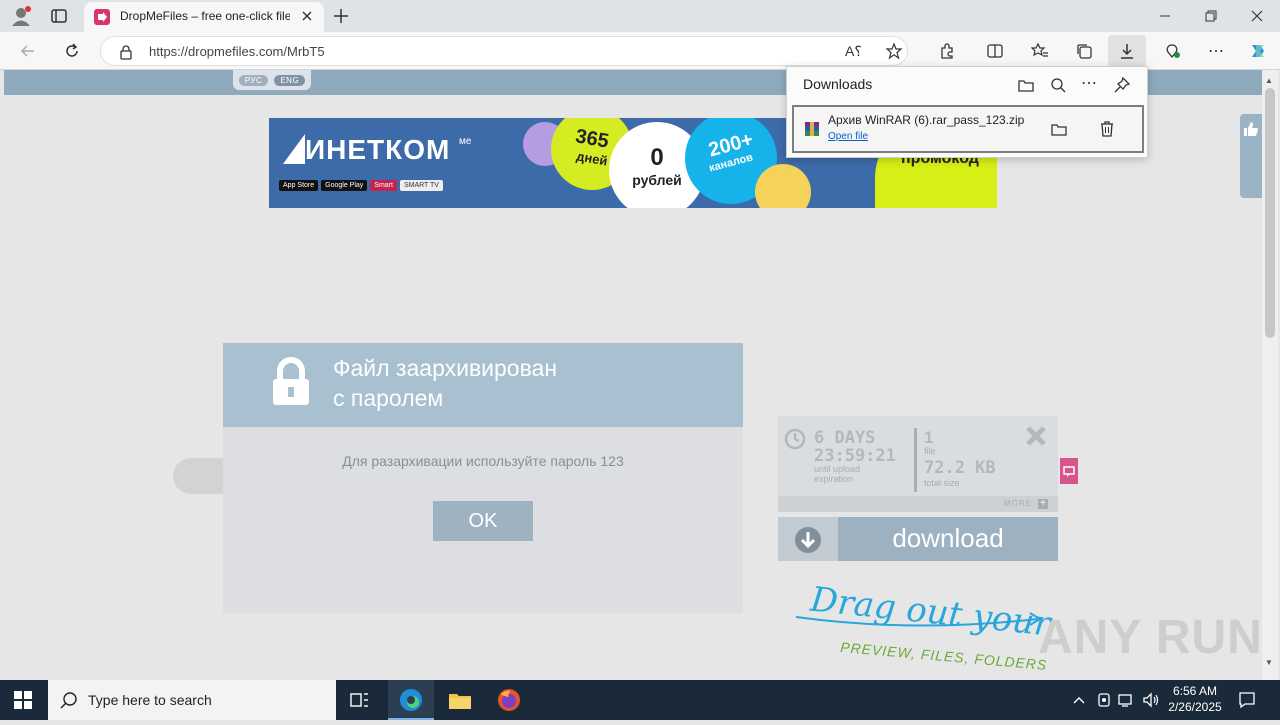 Image resolution: width=1280 pixels, height=725 pixels. I want to click on password-dialog-header: Файл заархивирован с паролем, so click(483, 385).